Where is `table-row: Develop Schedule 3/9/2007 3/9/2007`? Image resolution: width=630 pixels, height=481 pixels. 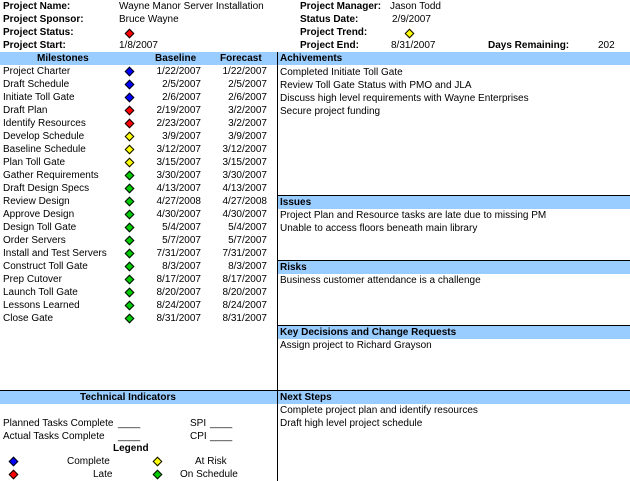
table-row: Develop Schedule 3/9/2007 3/9/2007 is located at coordinates (138, 136).